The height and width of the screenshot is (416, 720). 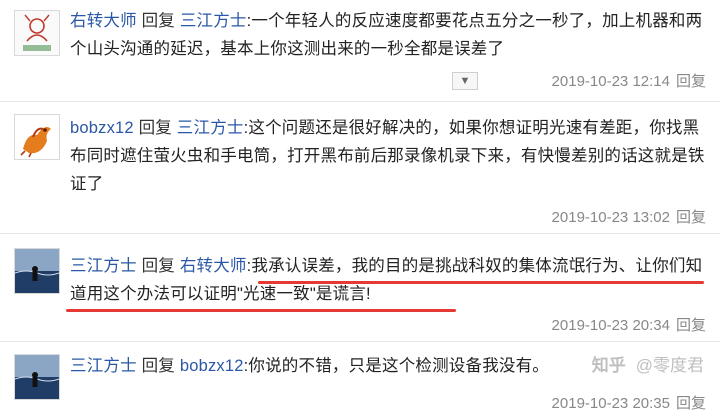 What do you see at coordinates (610, 325) in the screenshot?
I see `timestamp: 2019-10-23 20:34` at bounding box center [610, 325].